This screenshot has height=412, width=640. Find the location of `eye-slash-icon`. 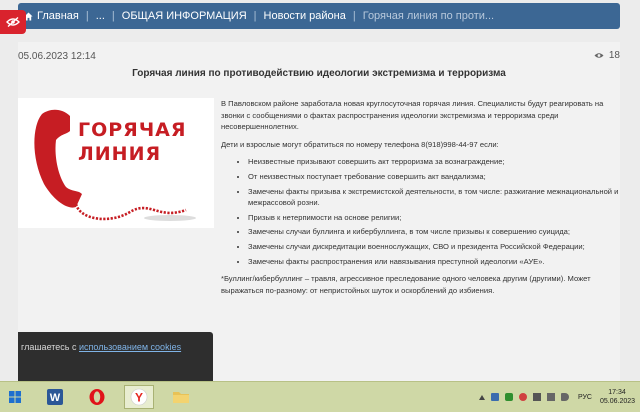

eye-slash-icon is located at coordinates (13, 22).